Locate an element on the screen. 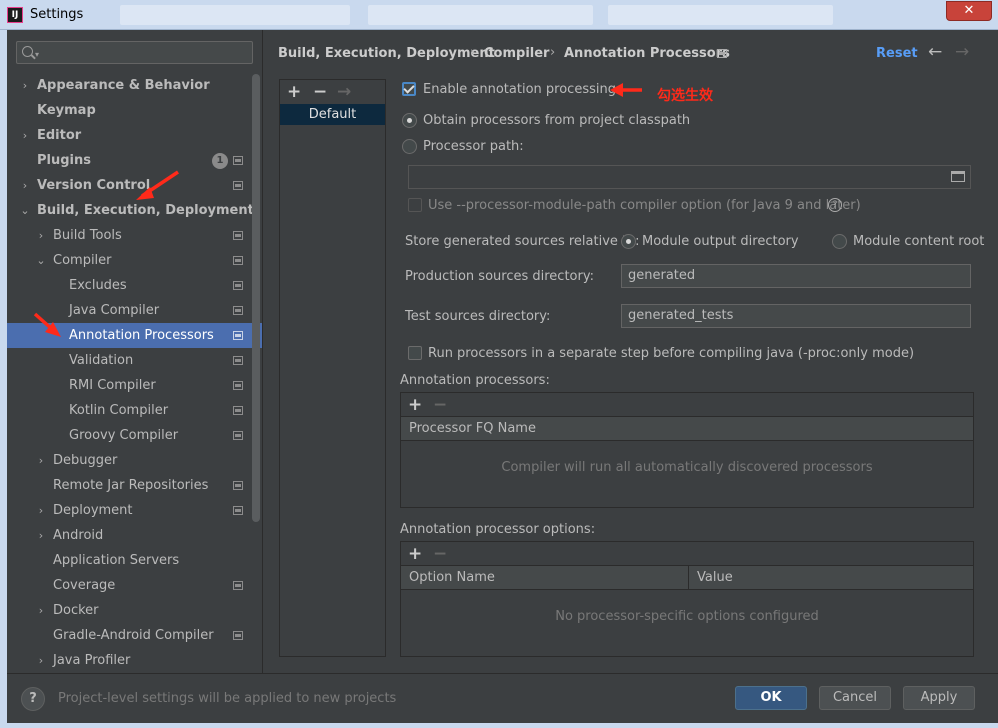 The height and width of the screenshot is (728, 998). production-sources-field: generated is located at coordinates (796, 276).